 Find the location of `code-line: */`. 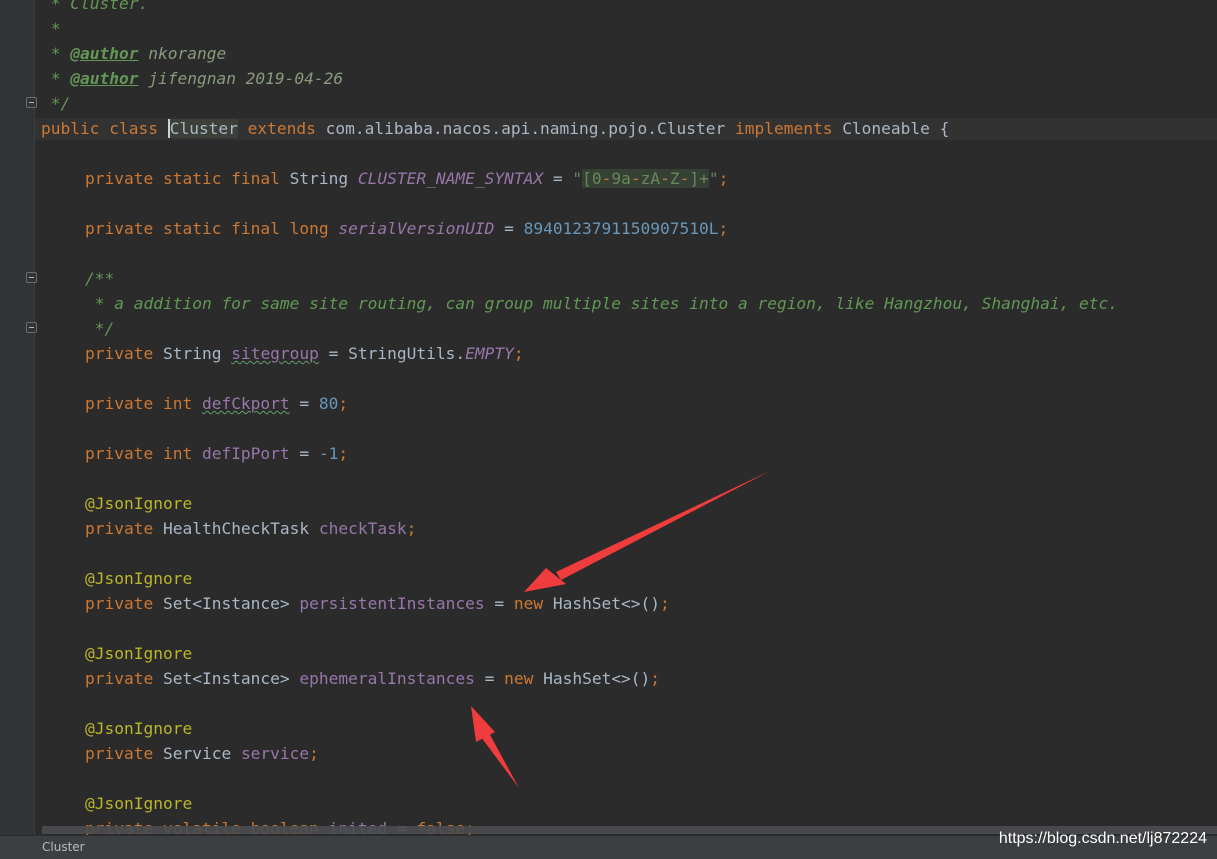

code-line: */ is located at coordinates (56, 104).